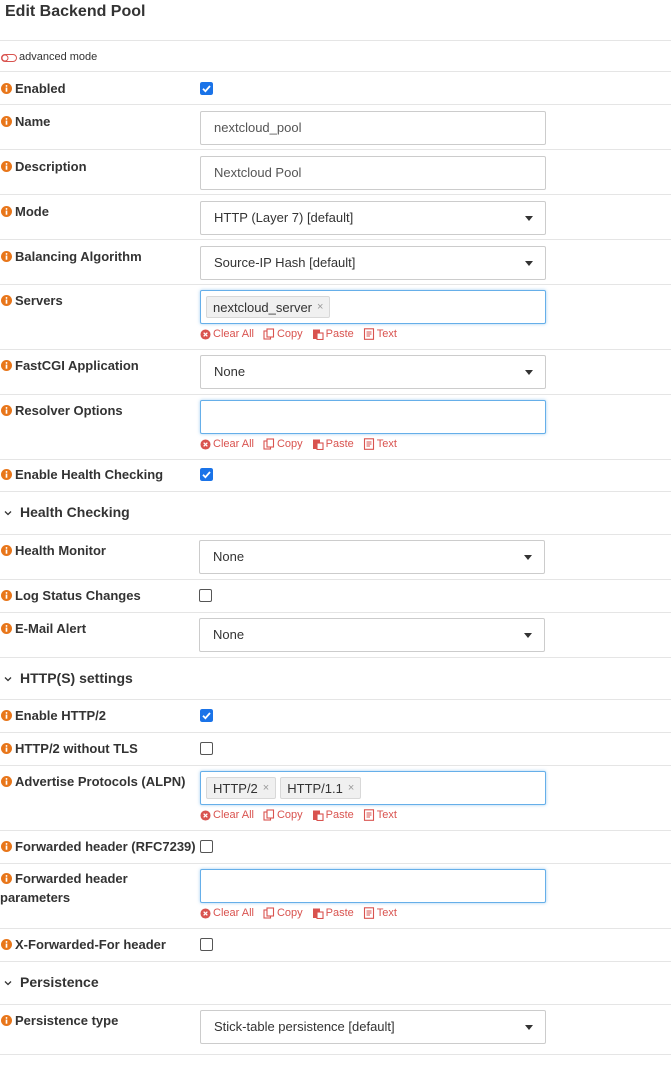 This screenshot has height=1072, width=671. What do you see at coordinates (53, 550) in the screenshot?
I see `health-monitor-label: Health Monitor` at bounding box center [53, 550].